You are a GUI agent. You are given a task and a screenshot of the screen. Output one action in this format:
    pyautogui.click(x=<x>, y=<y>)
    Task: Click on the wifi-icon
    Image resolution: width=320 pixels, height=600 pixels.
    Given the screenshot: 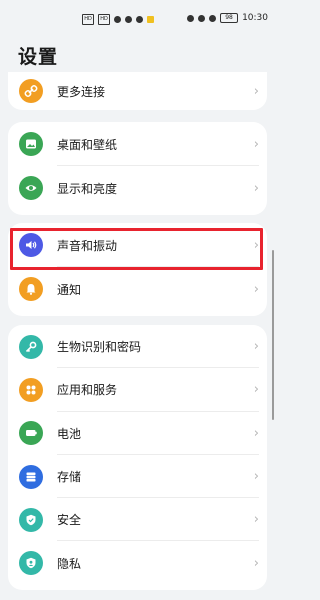 What is the action you would take?
    pyautogui.click(x=117, y=19)
    